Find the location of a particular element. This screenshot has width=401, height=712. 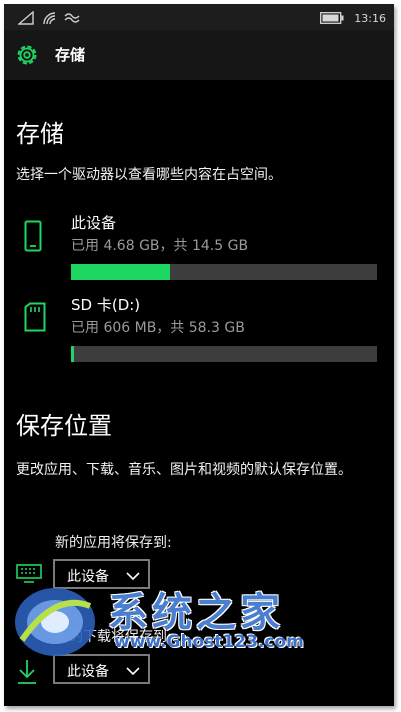

status-icons-left is located at coordinates (48, 19).